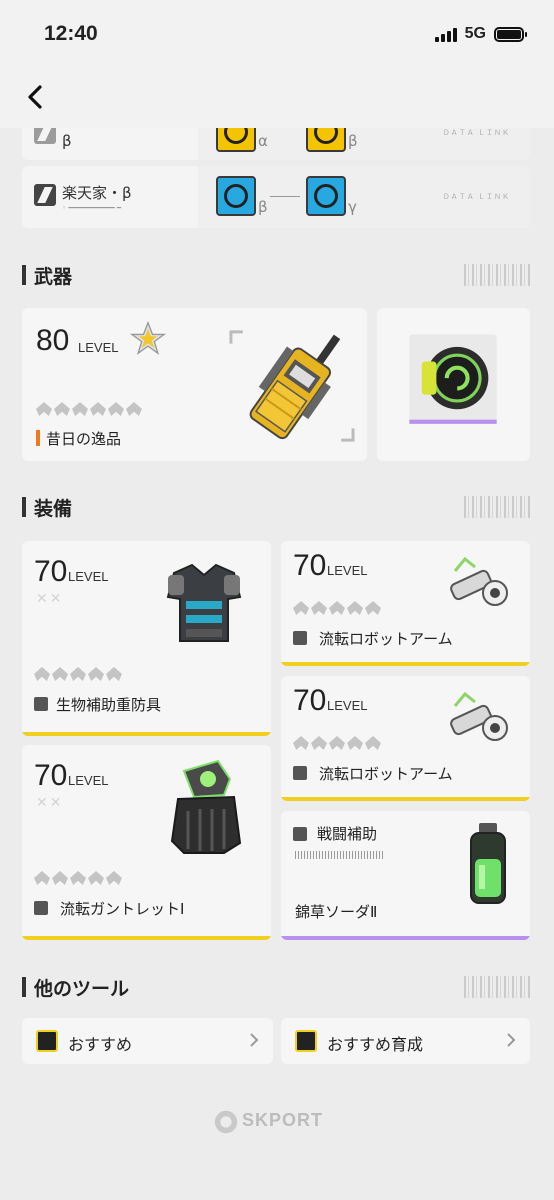 The image size is (554, 1200). What do you see at coordinates (352, 207) in the screenshot?
I see `skill-grade: γ` at bounding box center [352, 207].